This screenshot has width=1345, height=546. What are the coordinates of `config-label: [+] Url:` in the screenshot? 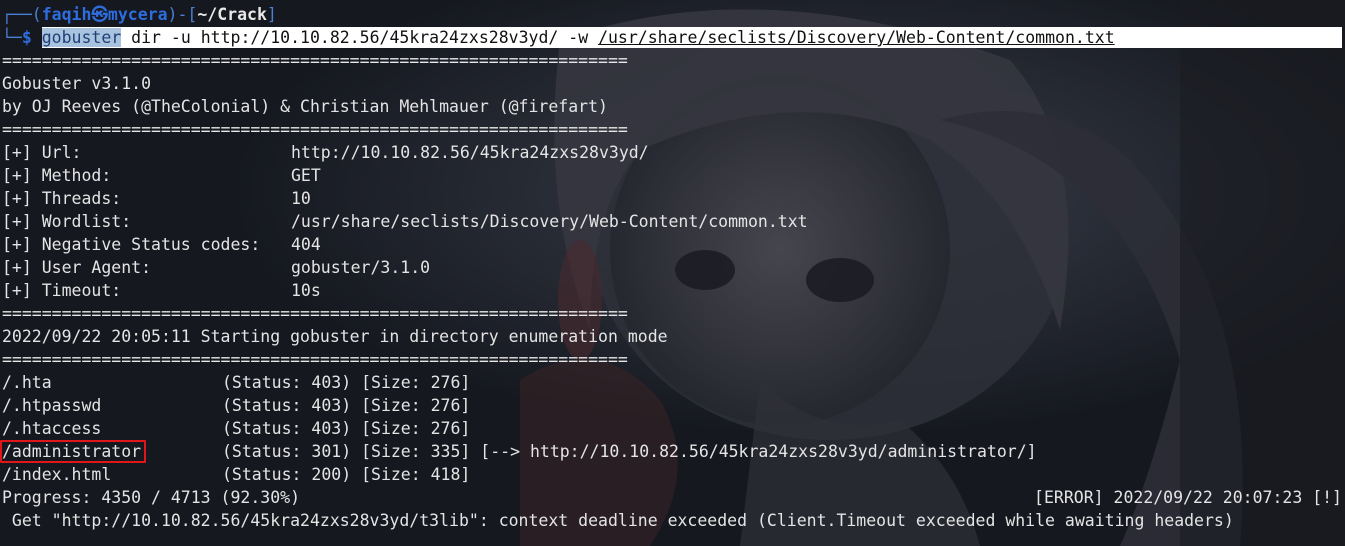 It's located at (42, 152).